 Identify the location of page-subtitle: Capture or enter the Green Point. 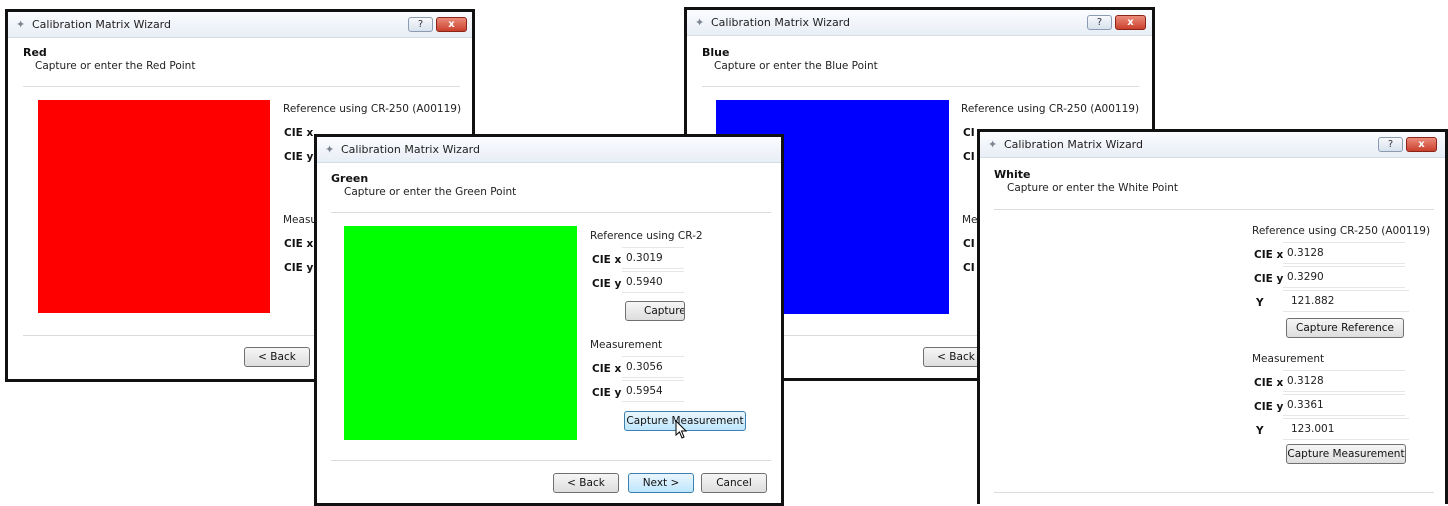
(430, 192).